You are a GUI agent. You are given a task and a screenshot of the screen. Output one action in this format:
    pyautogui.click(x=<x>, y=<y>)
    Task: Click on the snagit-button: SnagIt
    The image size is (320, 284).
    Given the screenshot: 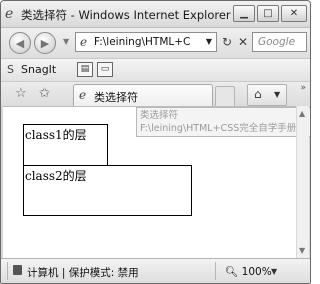 What is the action you would take?
    pyautogui.click(x=38, y=69)
    